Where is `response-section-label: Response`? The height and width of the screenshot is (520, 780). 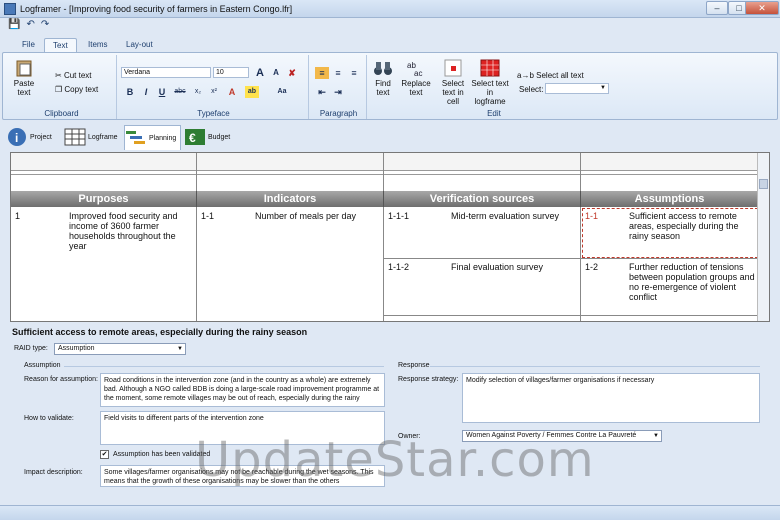 response-section-label: Response is located at coordinates (414, 365).